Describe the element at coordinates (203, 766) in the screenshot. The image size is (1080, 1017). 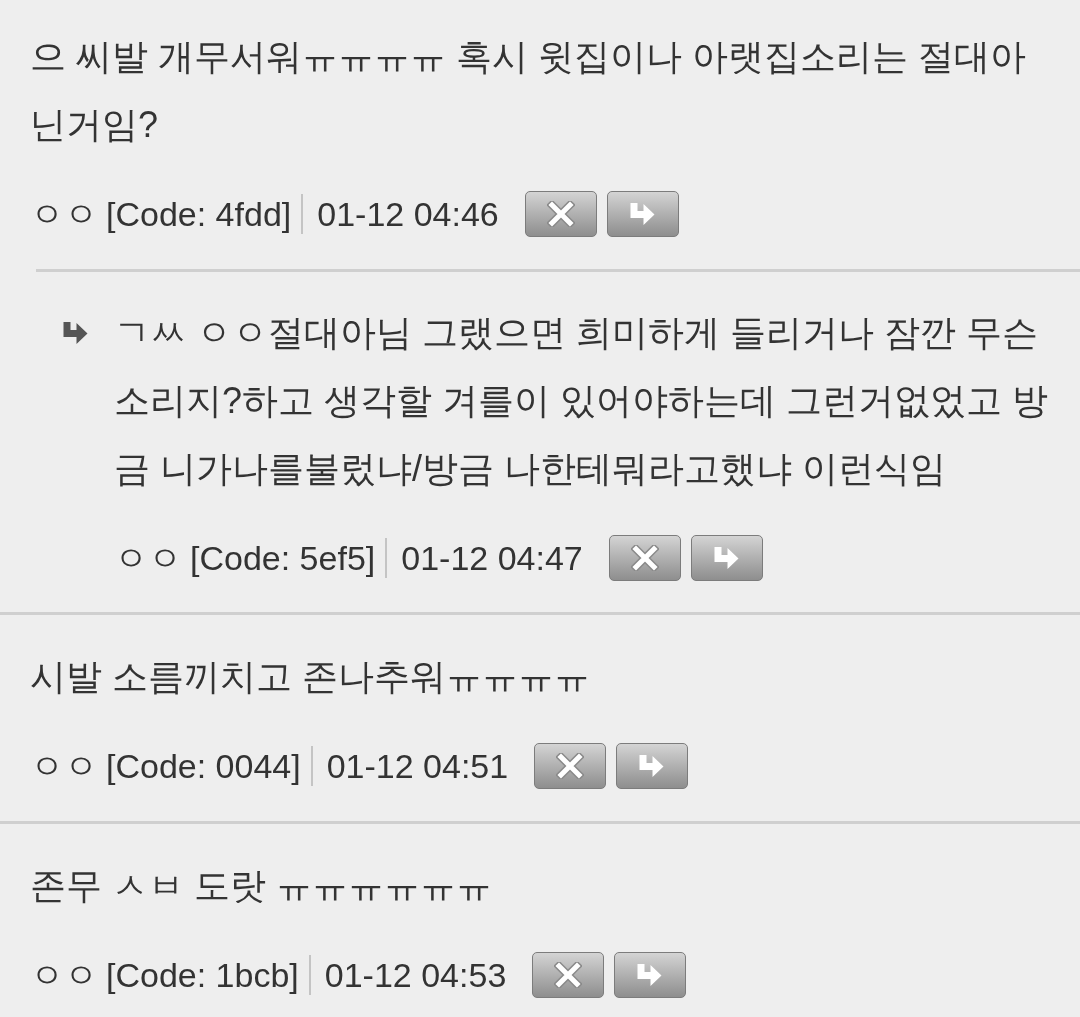
I see `user-code: [Code: 0044]` at that location.